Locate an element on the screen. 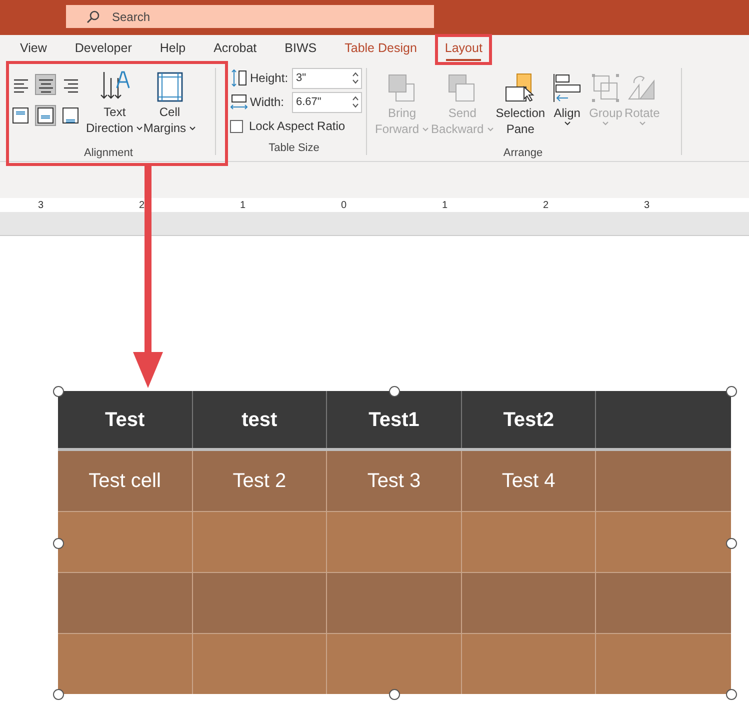  ribbon-button: Cell Margins is located at coordinates (169, 103).